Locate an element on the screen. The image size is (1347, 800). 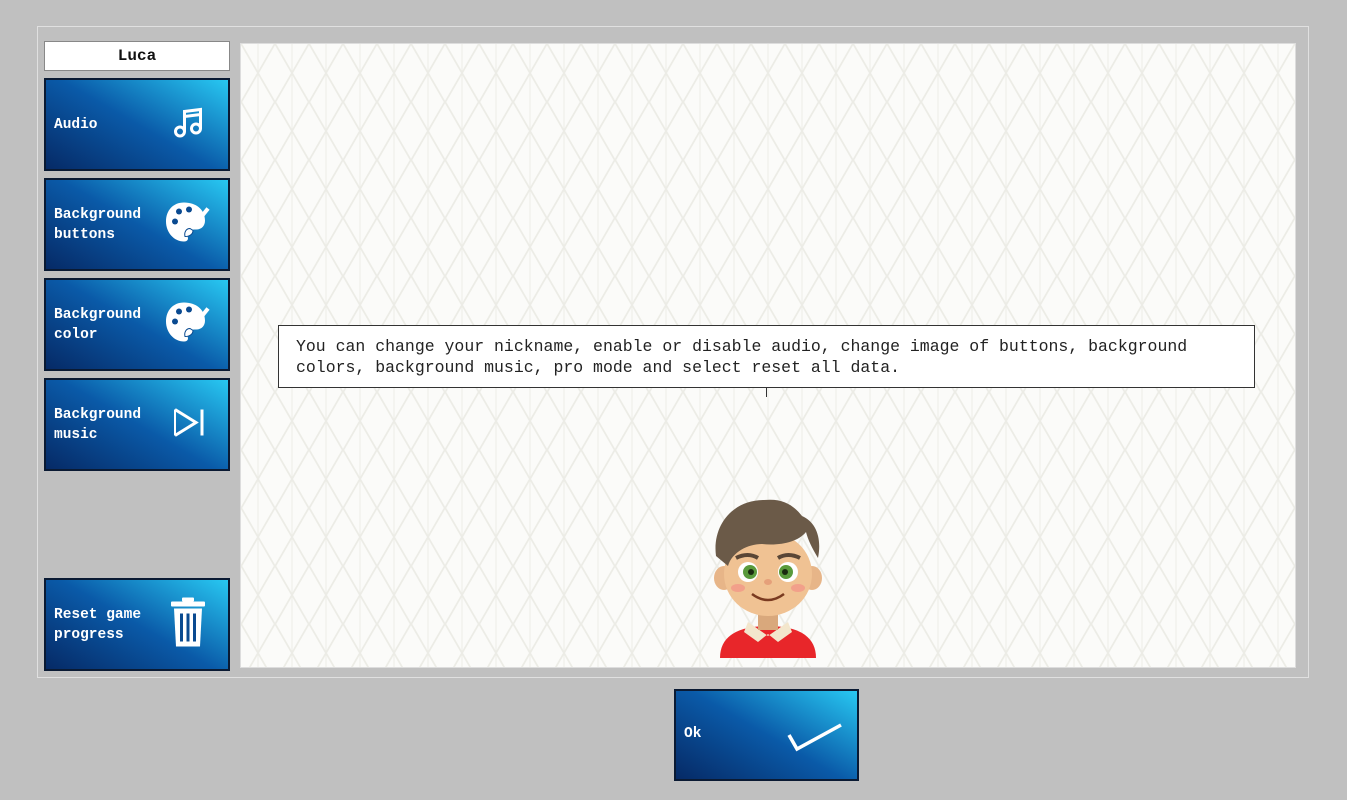
avatar is located at coordinates (768, 581).